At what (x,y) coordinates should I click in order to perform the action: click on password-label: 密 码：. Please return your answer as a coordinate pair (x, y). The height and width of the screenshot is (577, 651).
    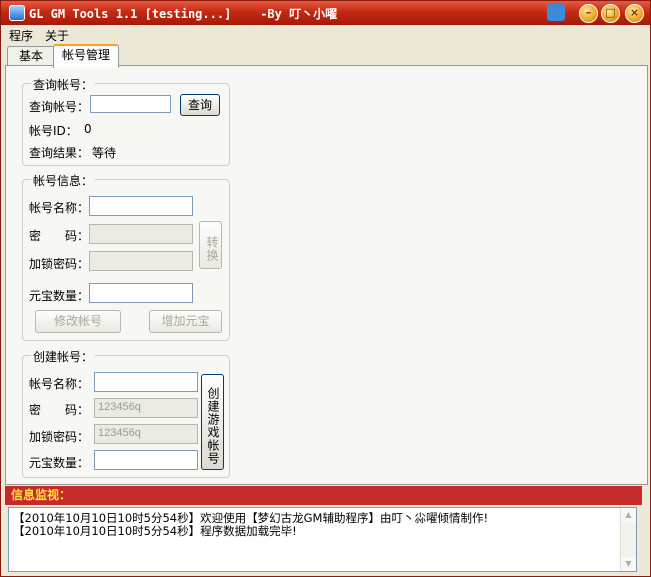
    Looking at the image, I should click on (59, 236).